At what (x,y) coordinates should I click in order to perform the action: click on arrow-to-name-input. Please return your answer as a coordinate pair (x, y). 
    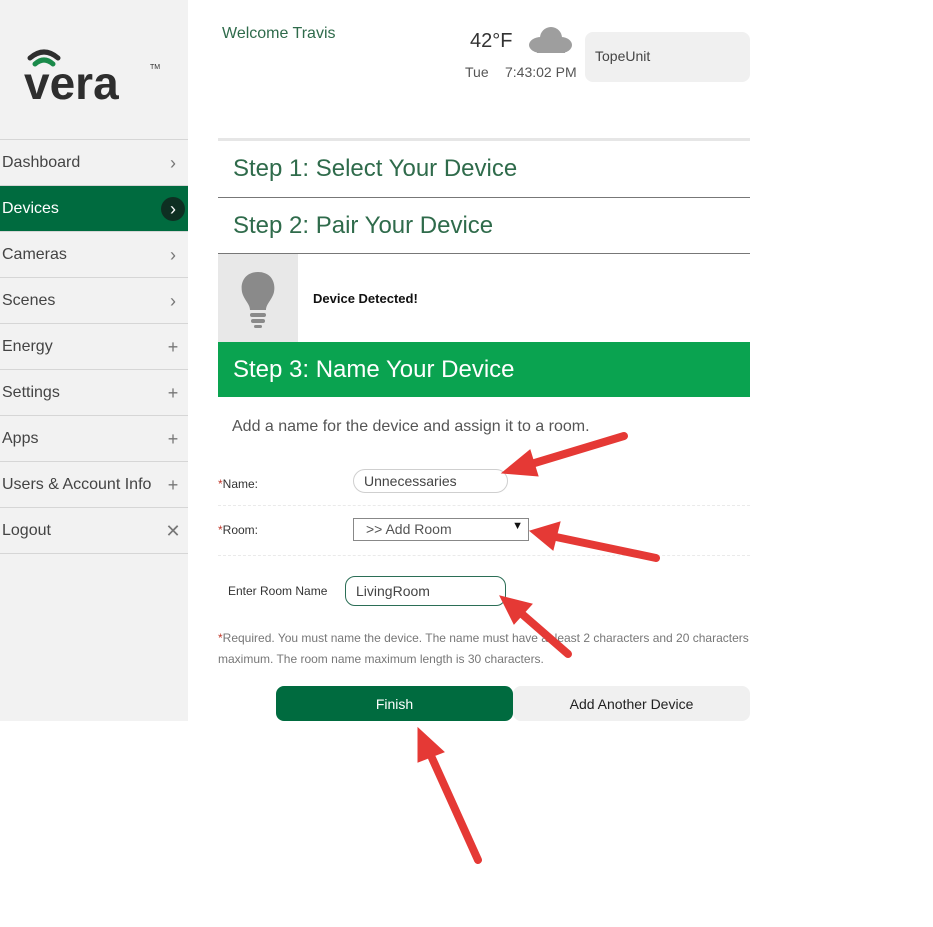
    Looking at the image, I should click on (564, 454).